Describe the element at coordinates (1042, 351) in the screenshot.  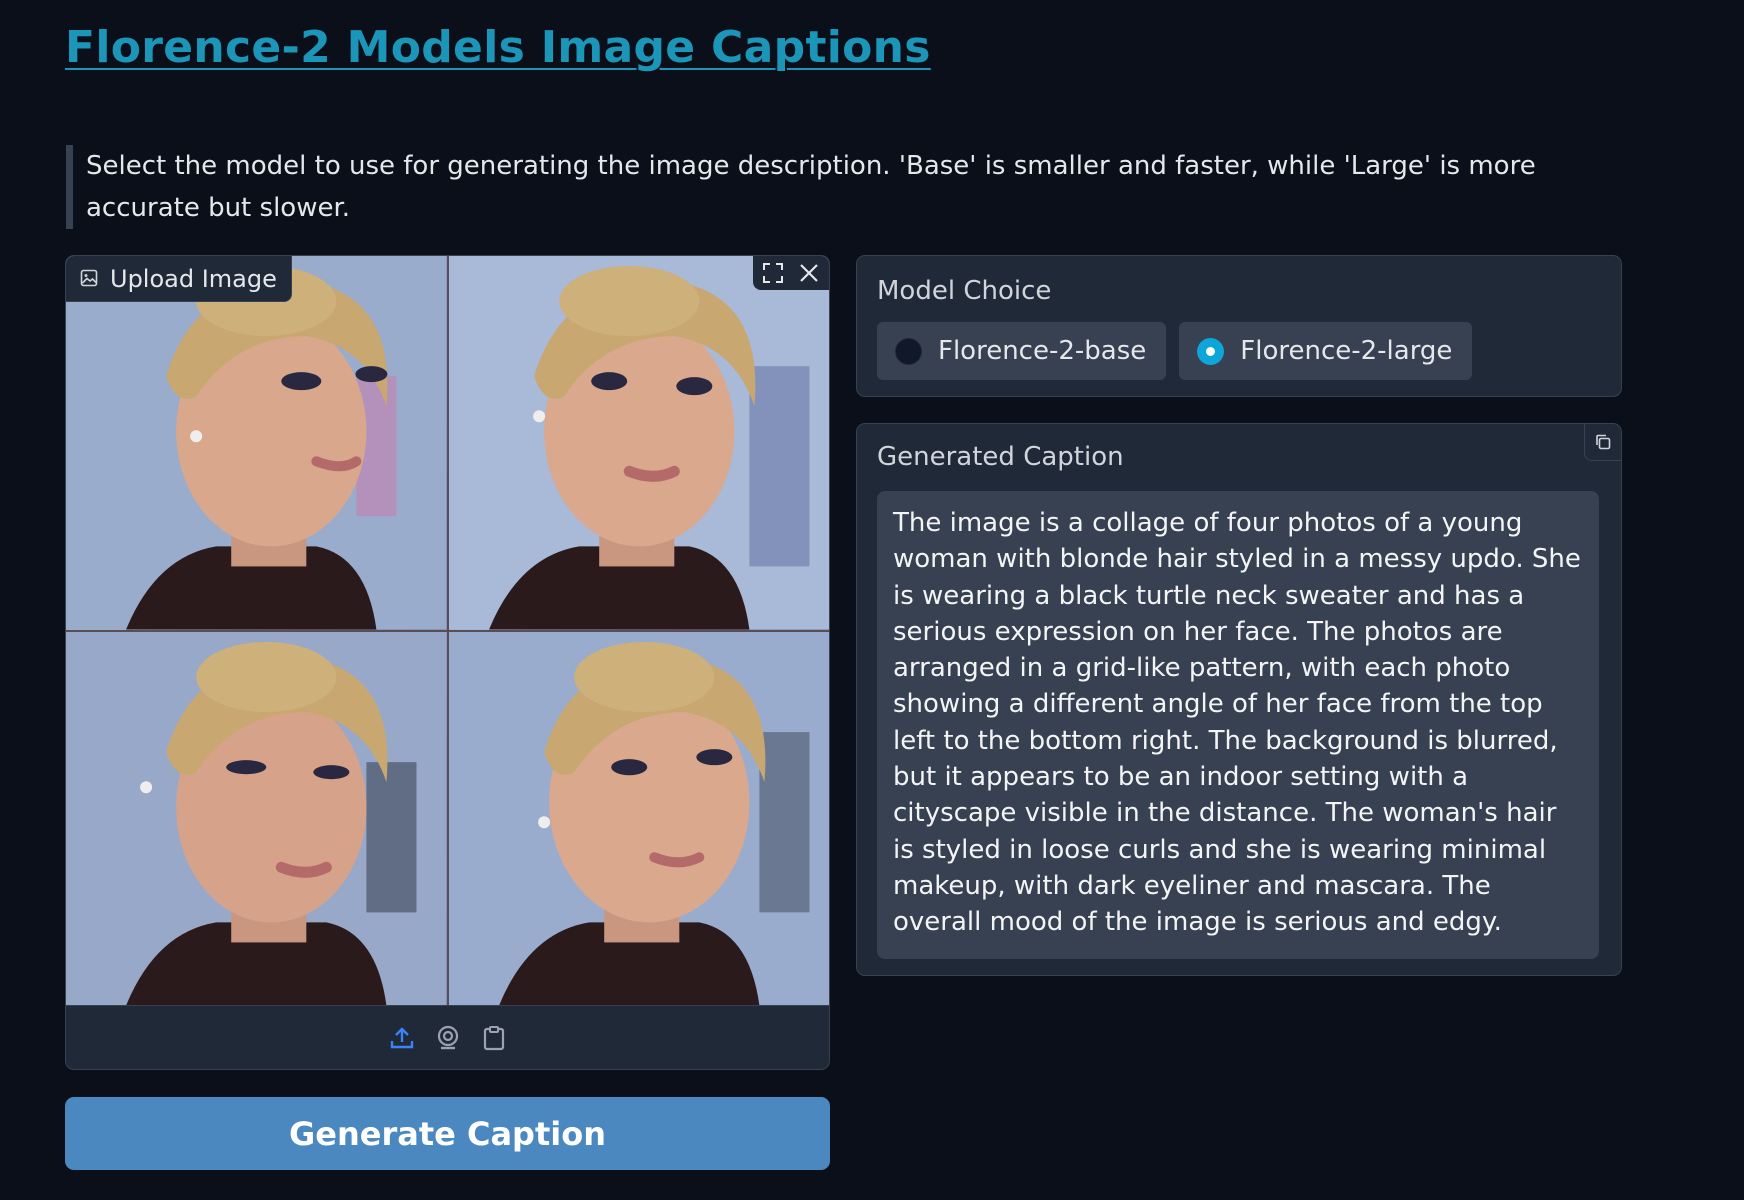
I see `radio-option-label: Florence-2-base` at that location.